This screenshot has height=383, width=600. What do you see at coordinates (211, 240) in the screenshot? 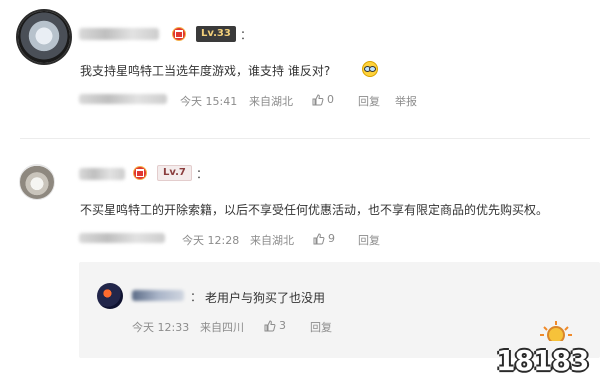
I see `comment-time: 今天 12:28` at bounding box center [211, 240].